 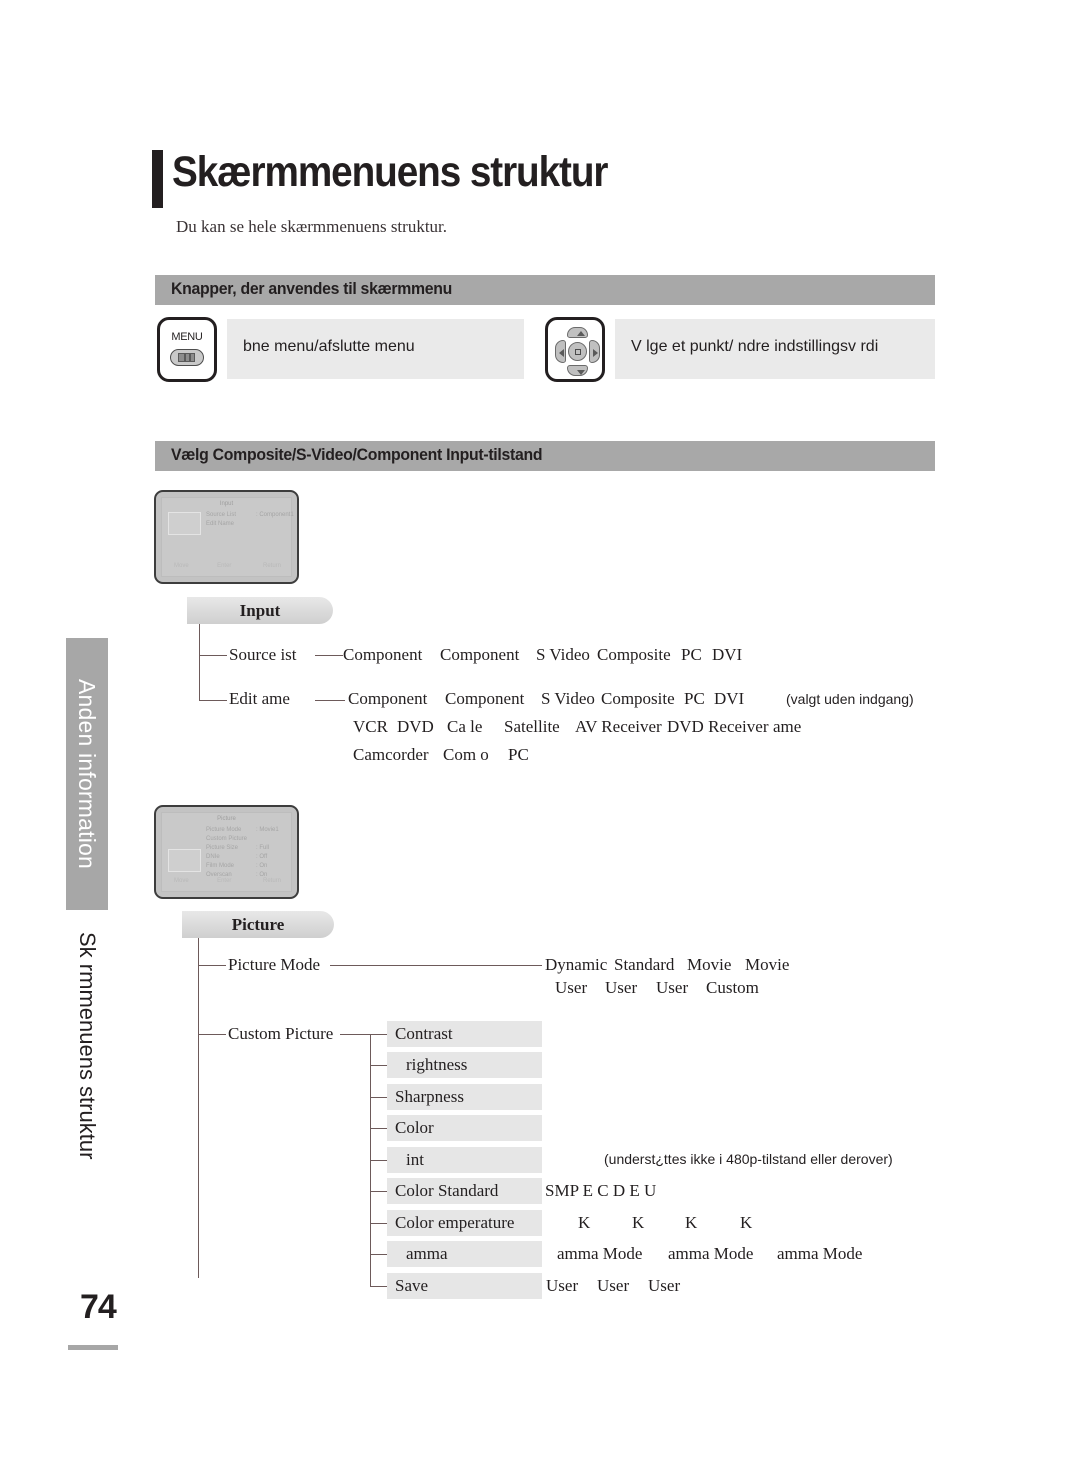 What do you see at coordinates (447, 1190) in the screenshot?
I see `sub-item-label: Color Standard` at bounding box center [447, 1190].